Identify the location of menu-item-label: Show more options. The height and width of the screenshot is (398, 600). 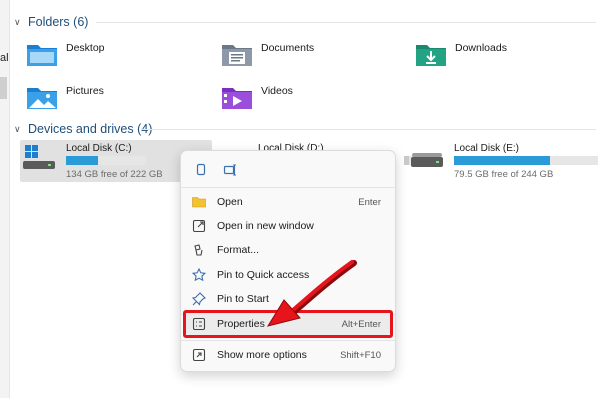
(262, 355).